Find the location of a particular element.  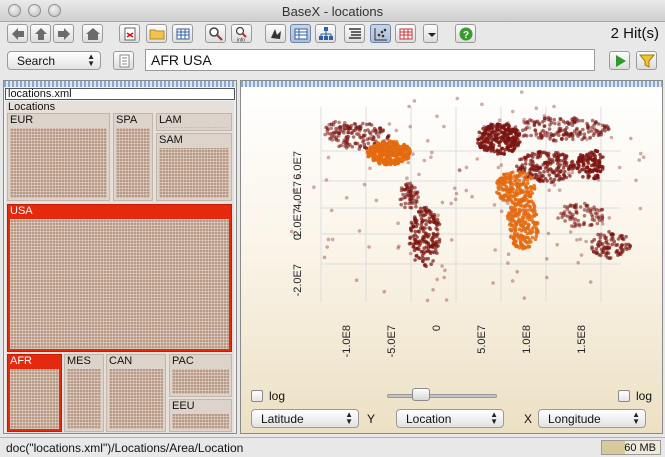

panel-drag-handle is located at coordinates (120, 84).